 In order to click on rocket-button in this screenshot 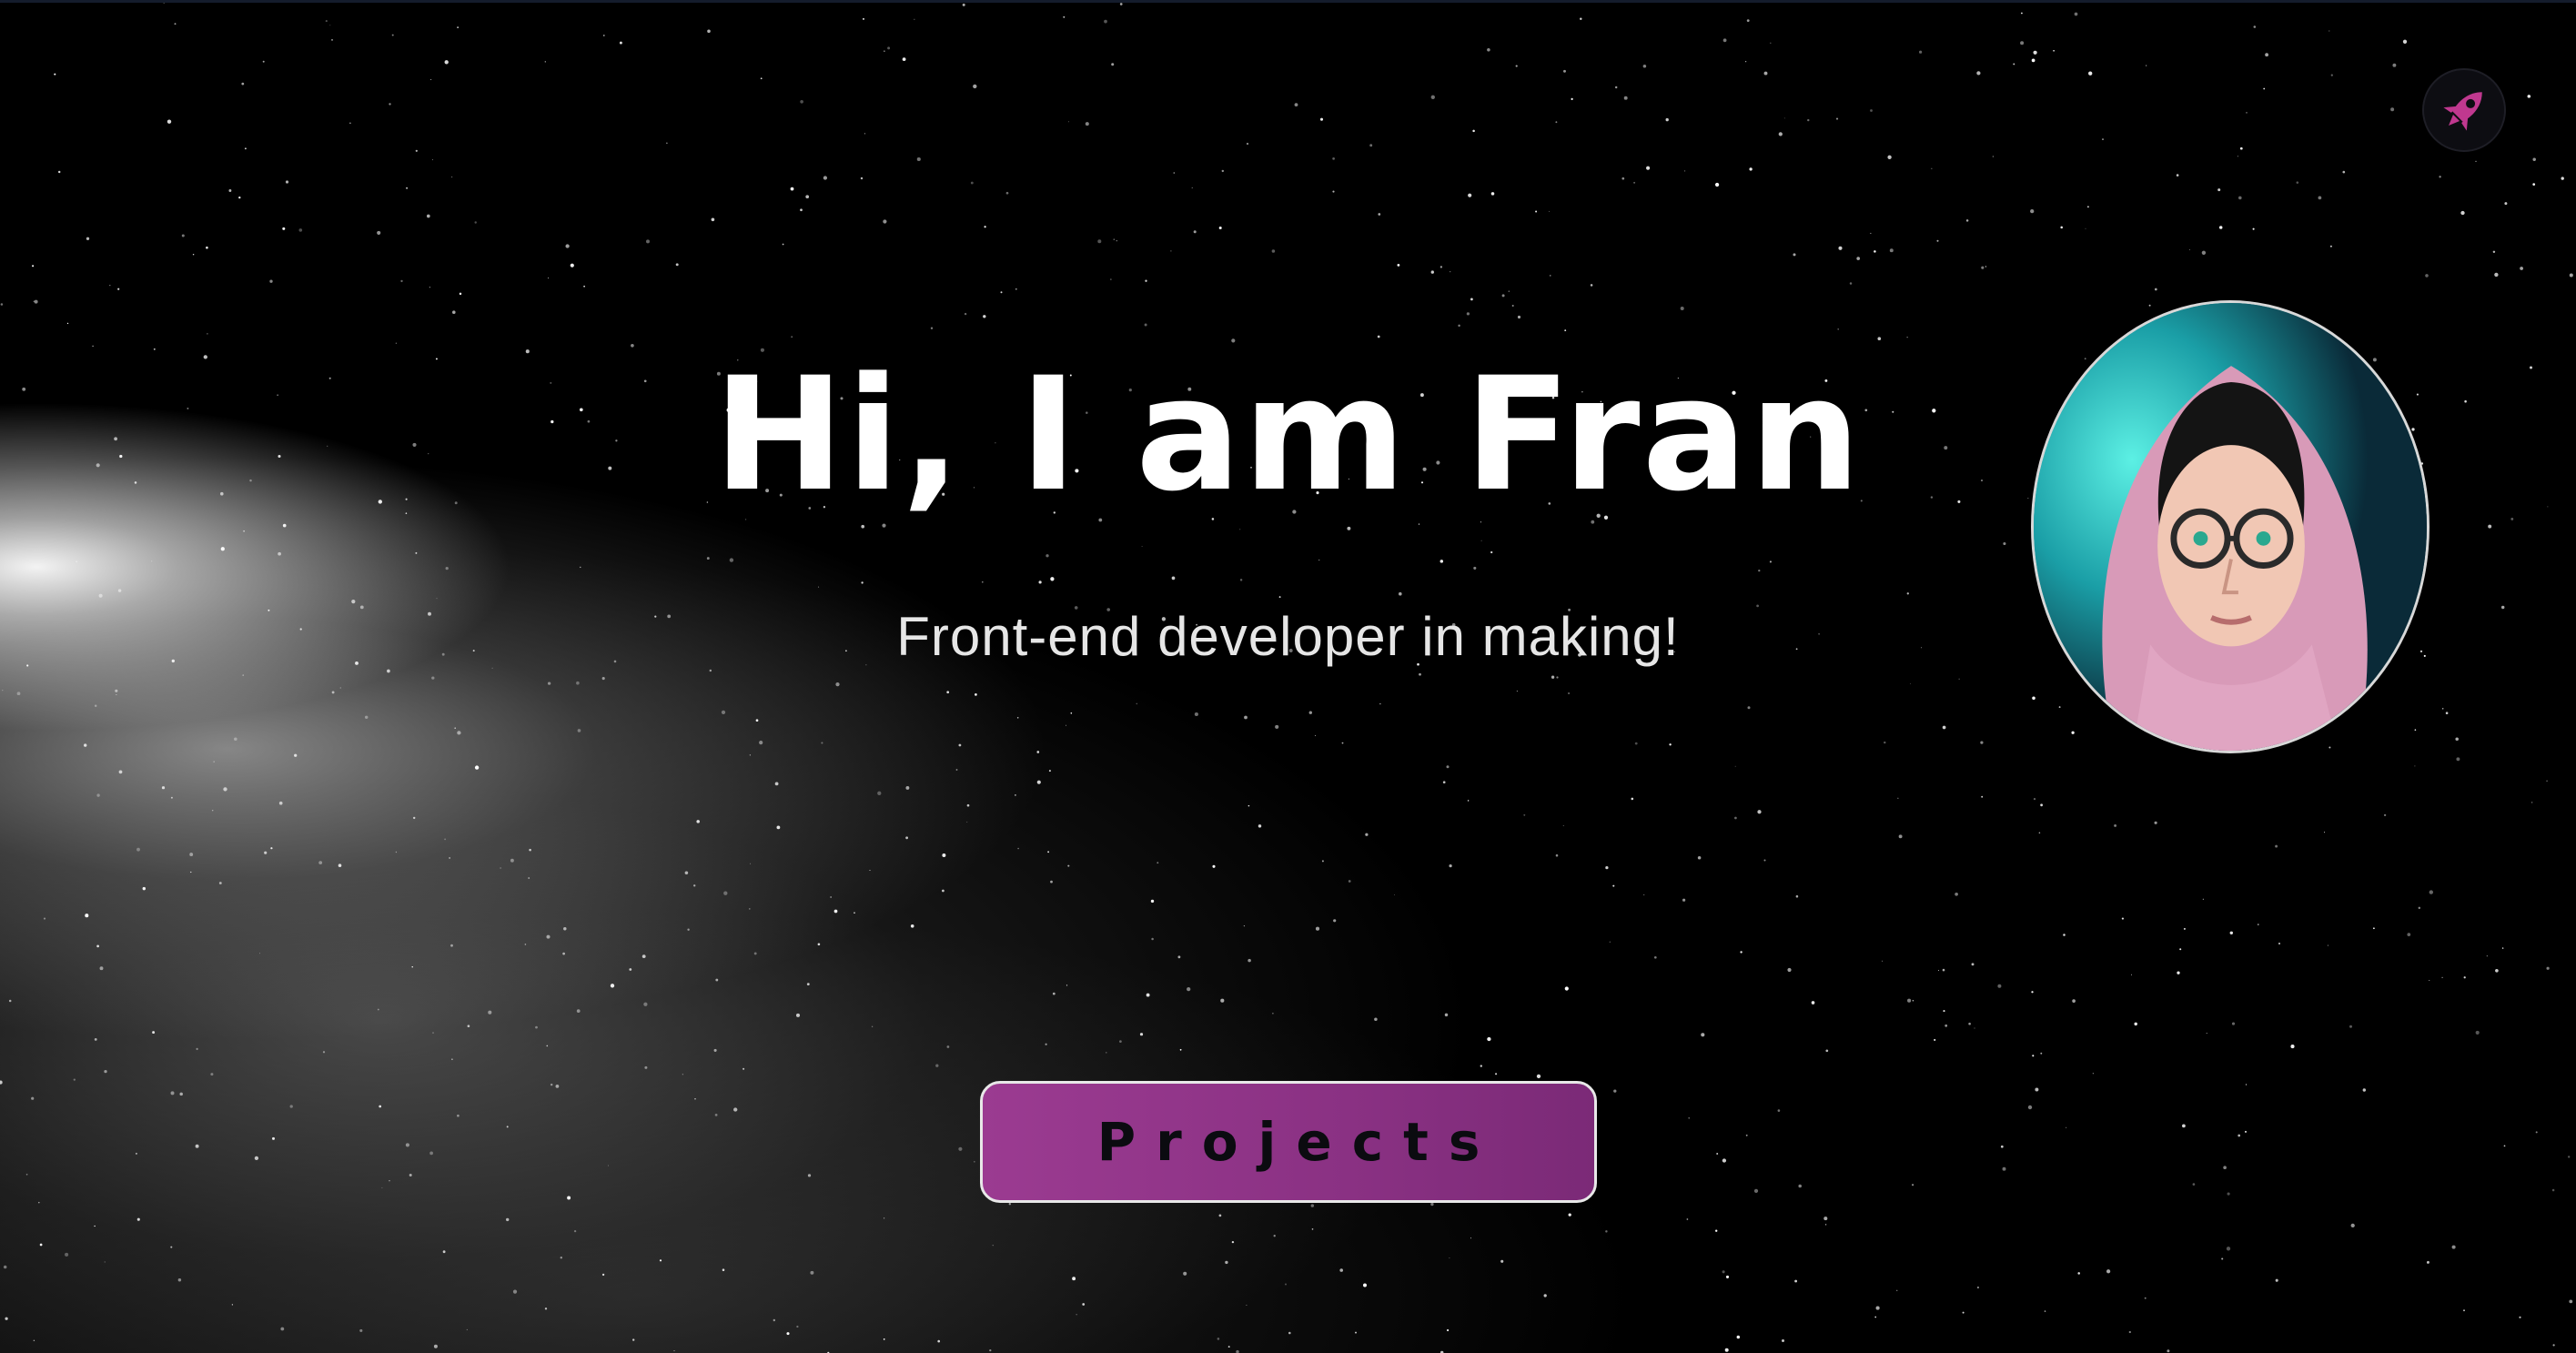, I will do `click(2464, 110)`.